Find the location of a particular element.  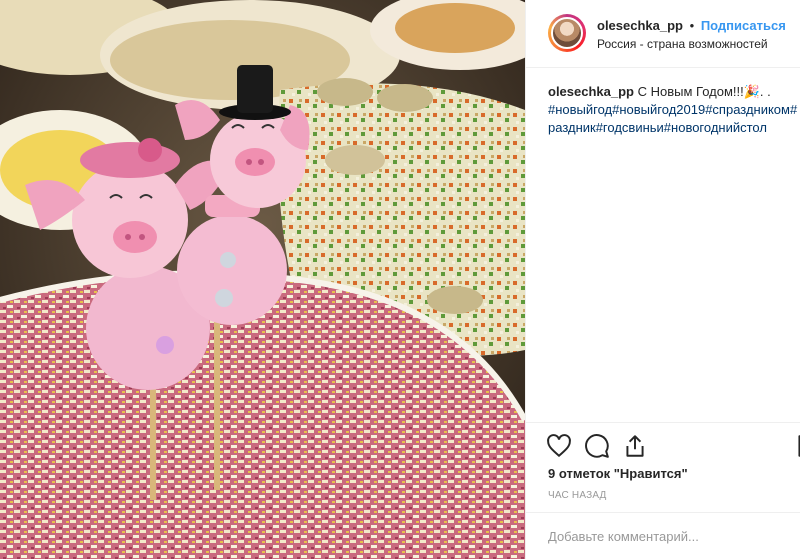

follow-button: Подписаться is located at coordinates (743, 25).